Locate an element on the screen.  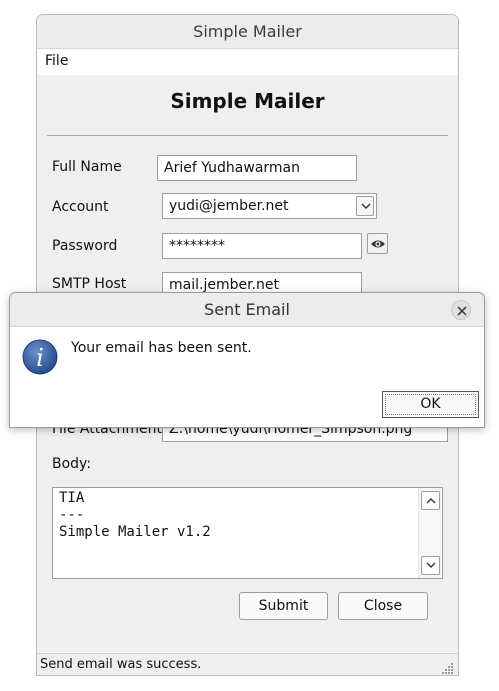
svg-text: i is located at coordinates (40, 358).